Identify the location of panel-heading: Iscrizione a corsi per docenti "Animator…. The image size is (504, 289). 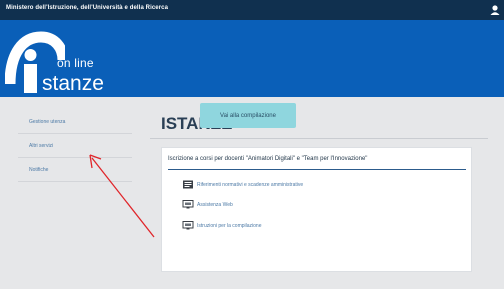
(268, 159).